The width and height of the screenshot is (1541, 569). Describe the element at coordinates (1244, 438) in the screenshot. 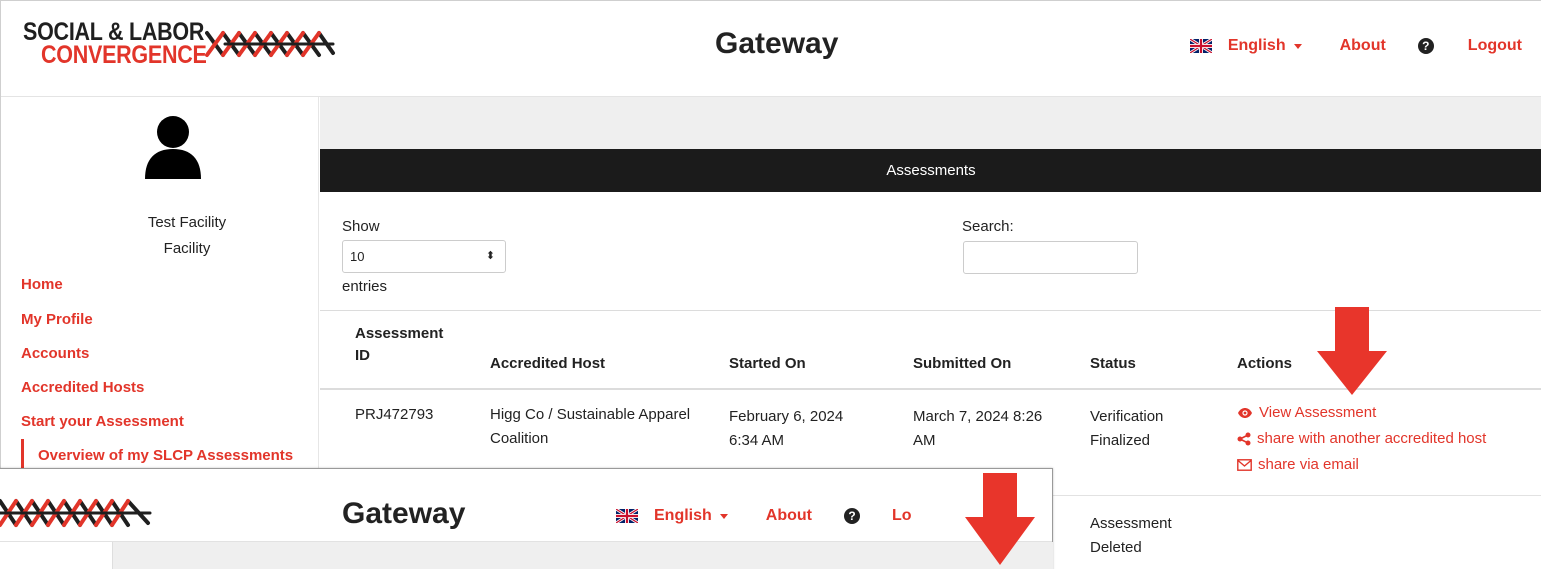

I see `share-icon` at that location.